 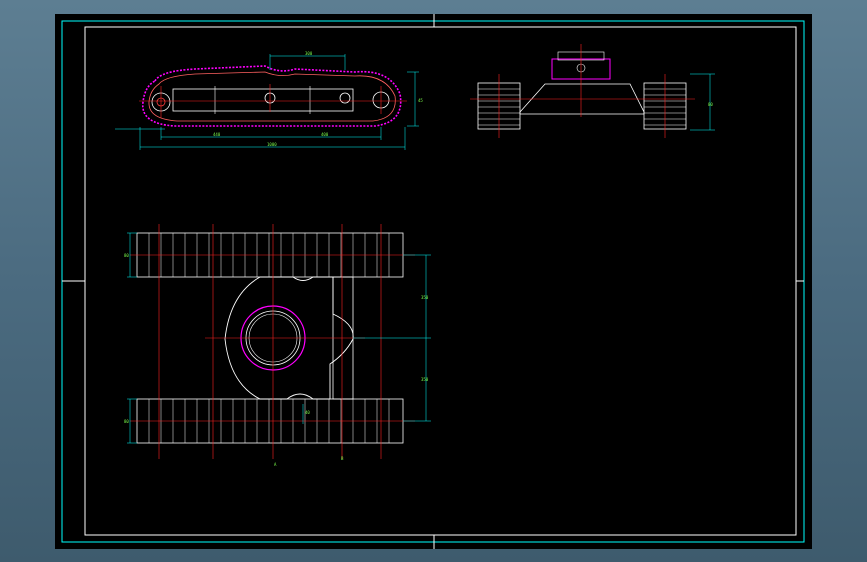 What do you see at coordinates (307, 412) in the screenshot?
I see `dim-plan-small: 40` at bounding box center [307, 412].